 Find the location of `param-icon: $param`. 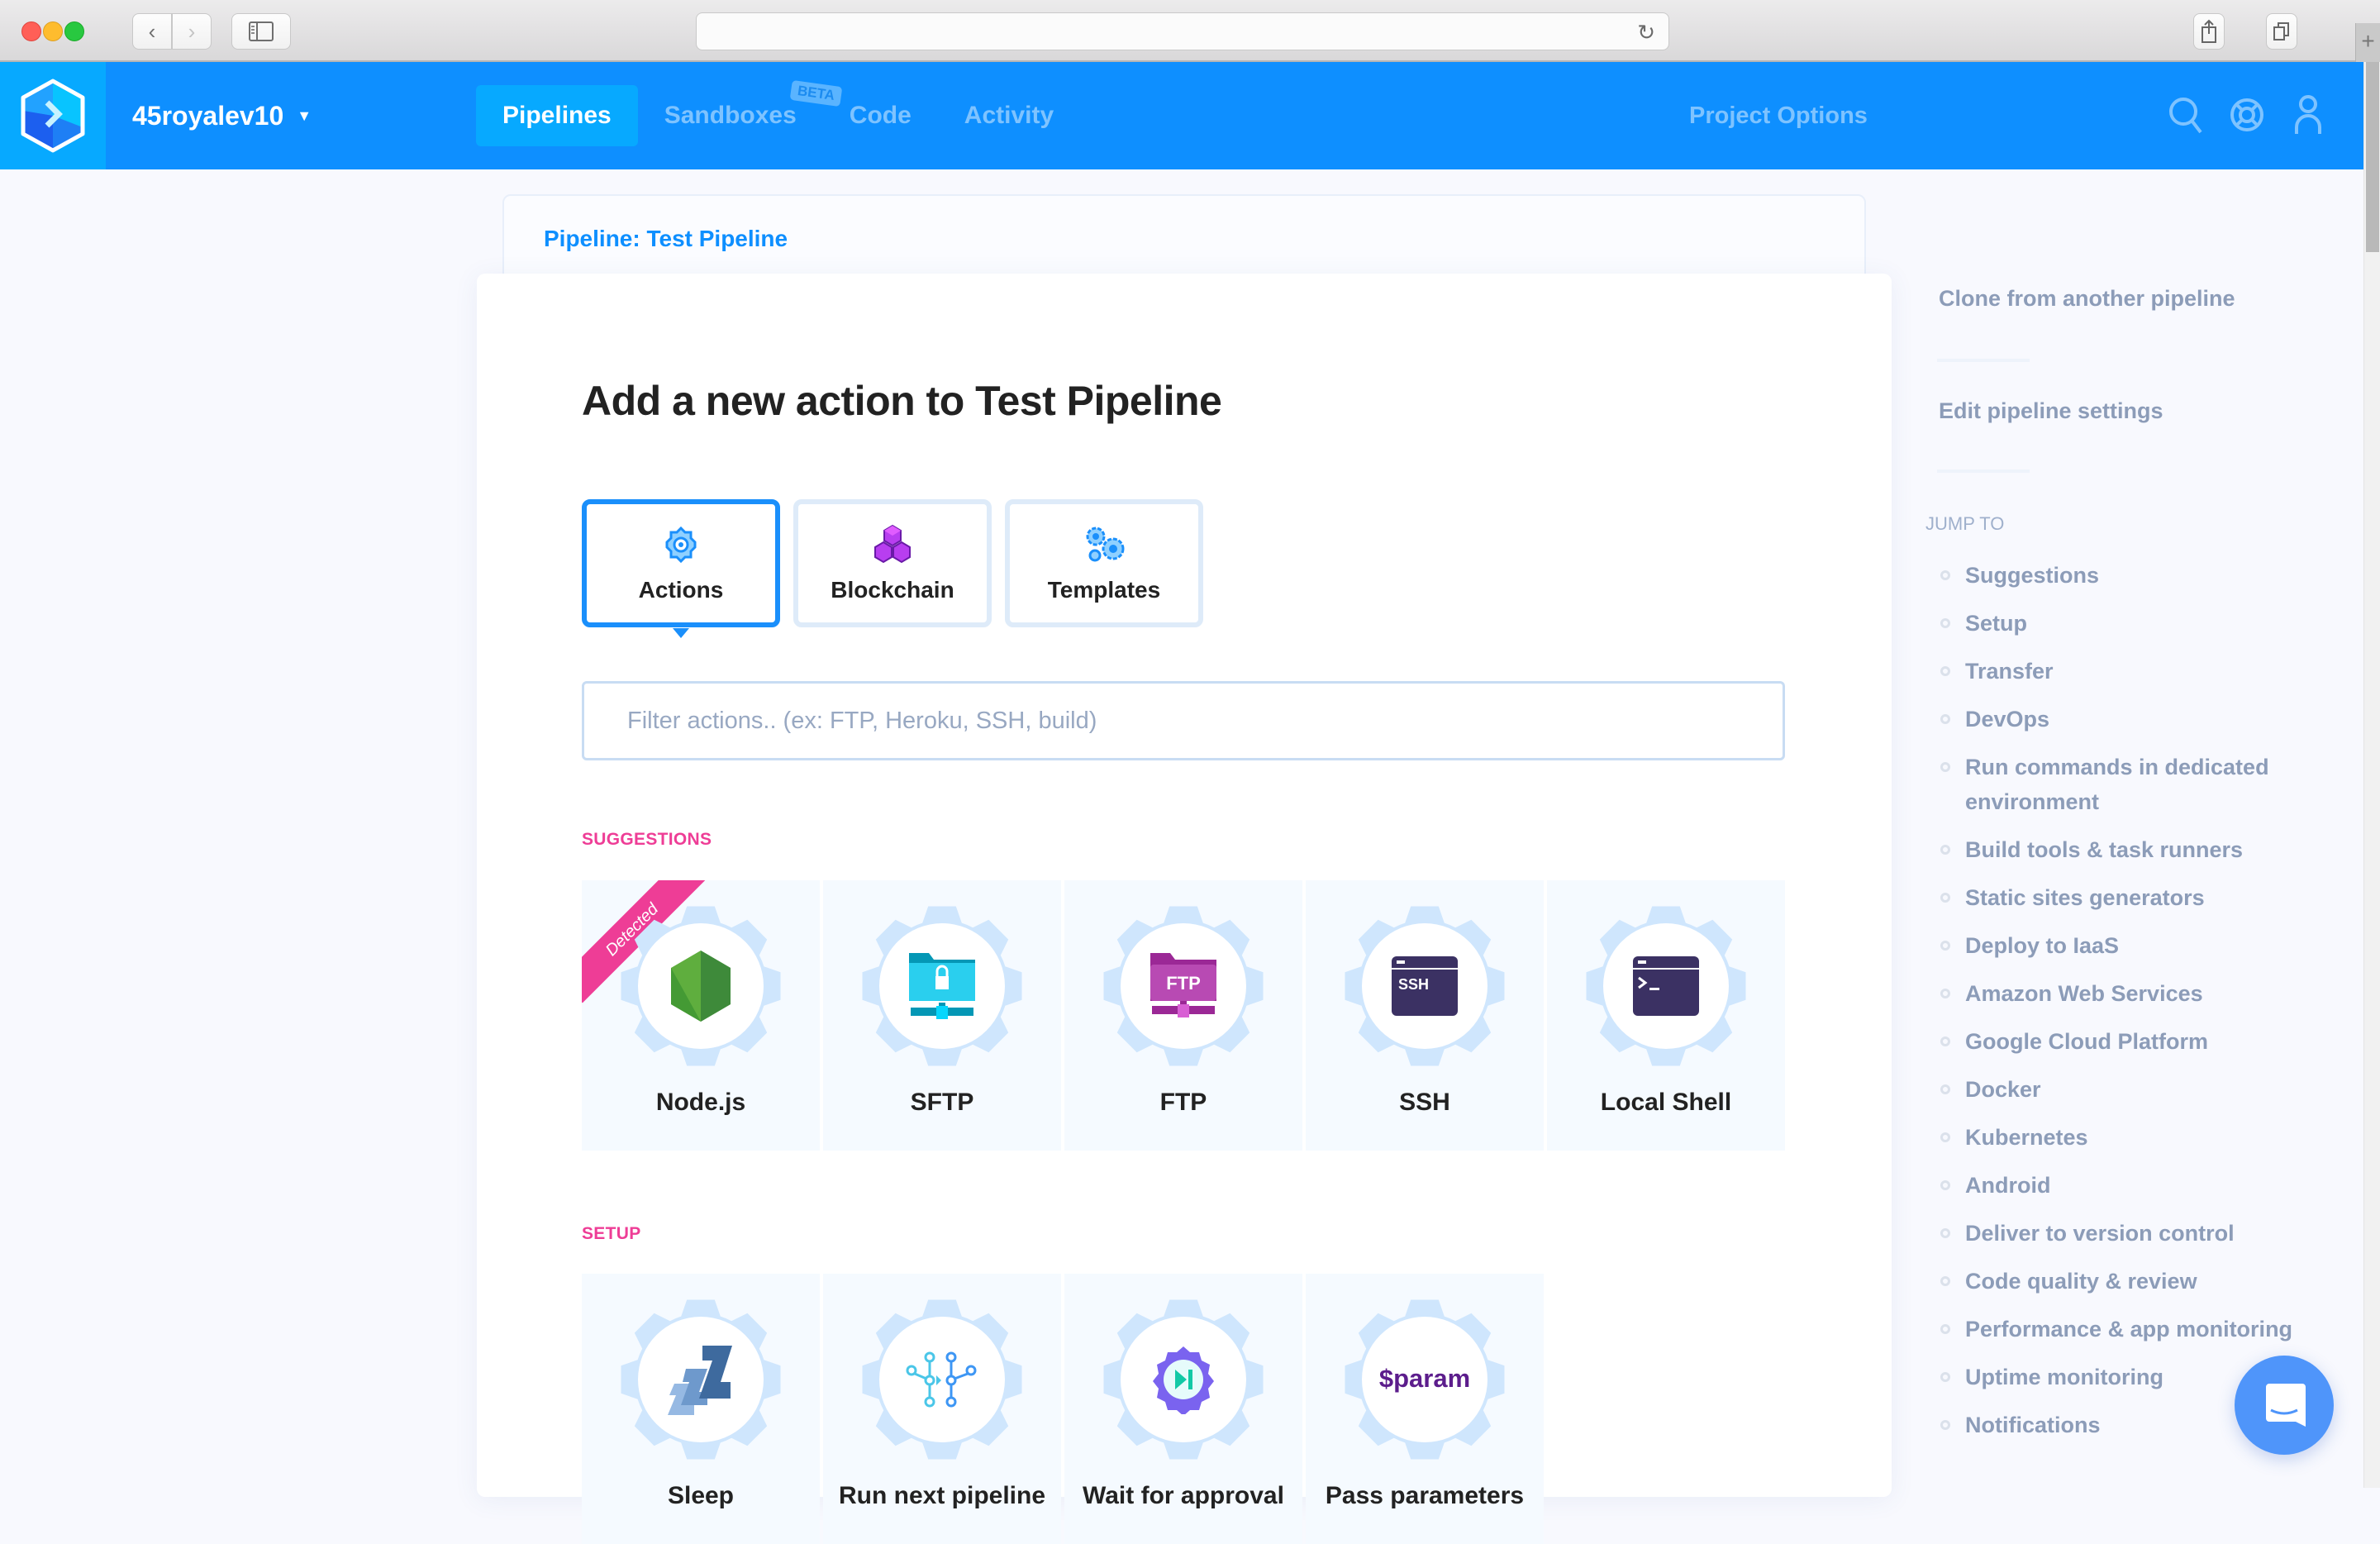

param-icon: $param is located at coordinates (1424, 1379).